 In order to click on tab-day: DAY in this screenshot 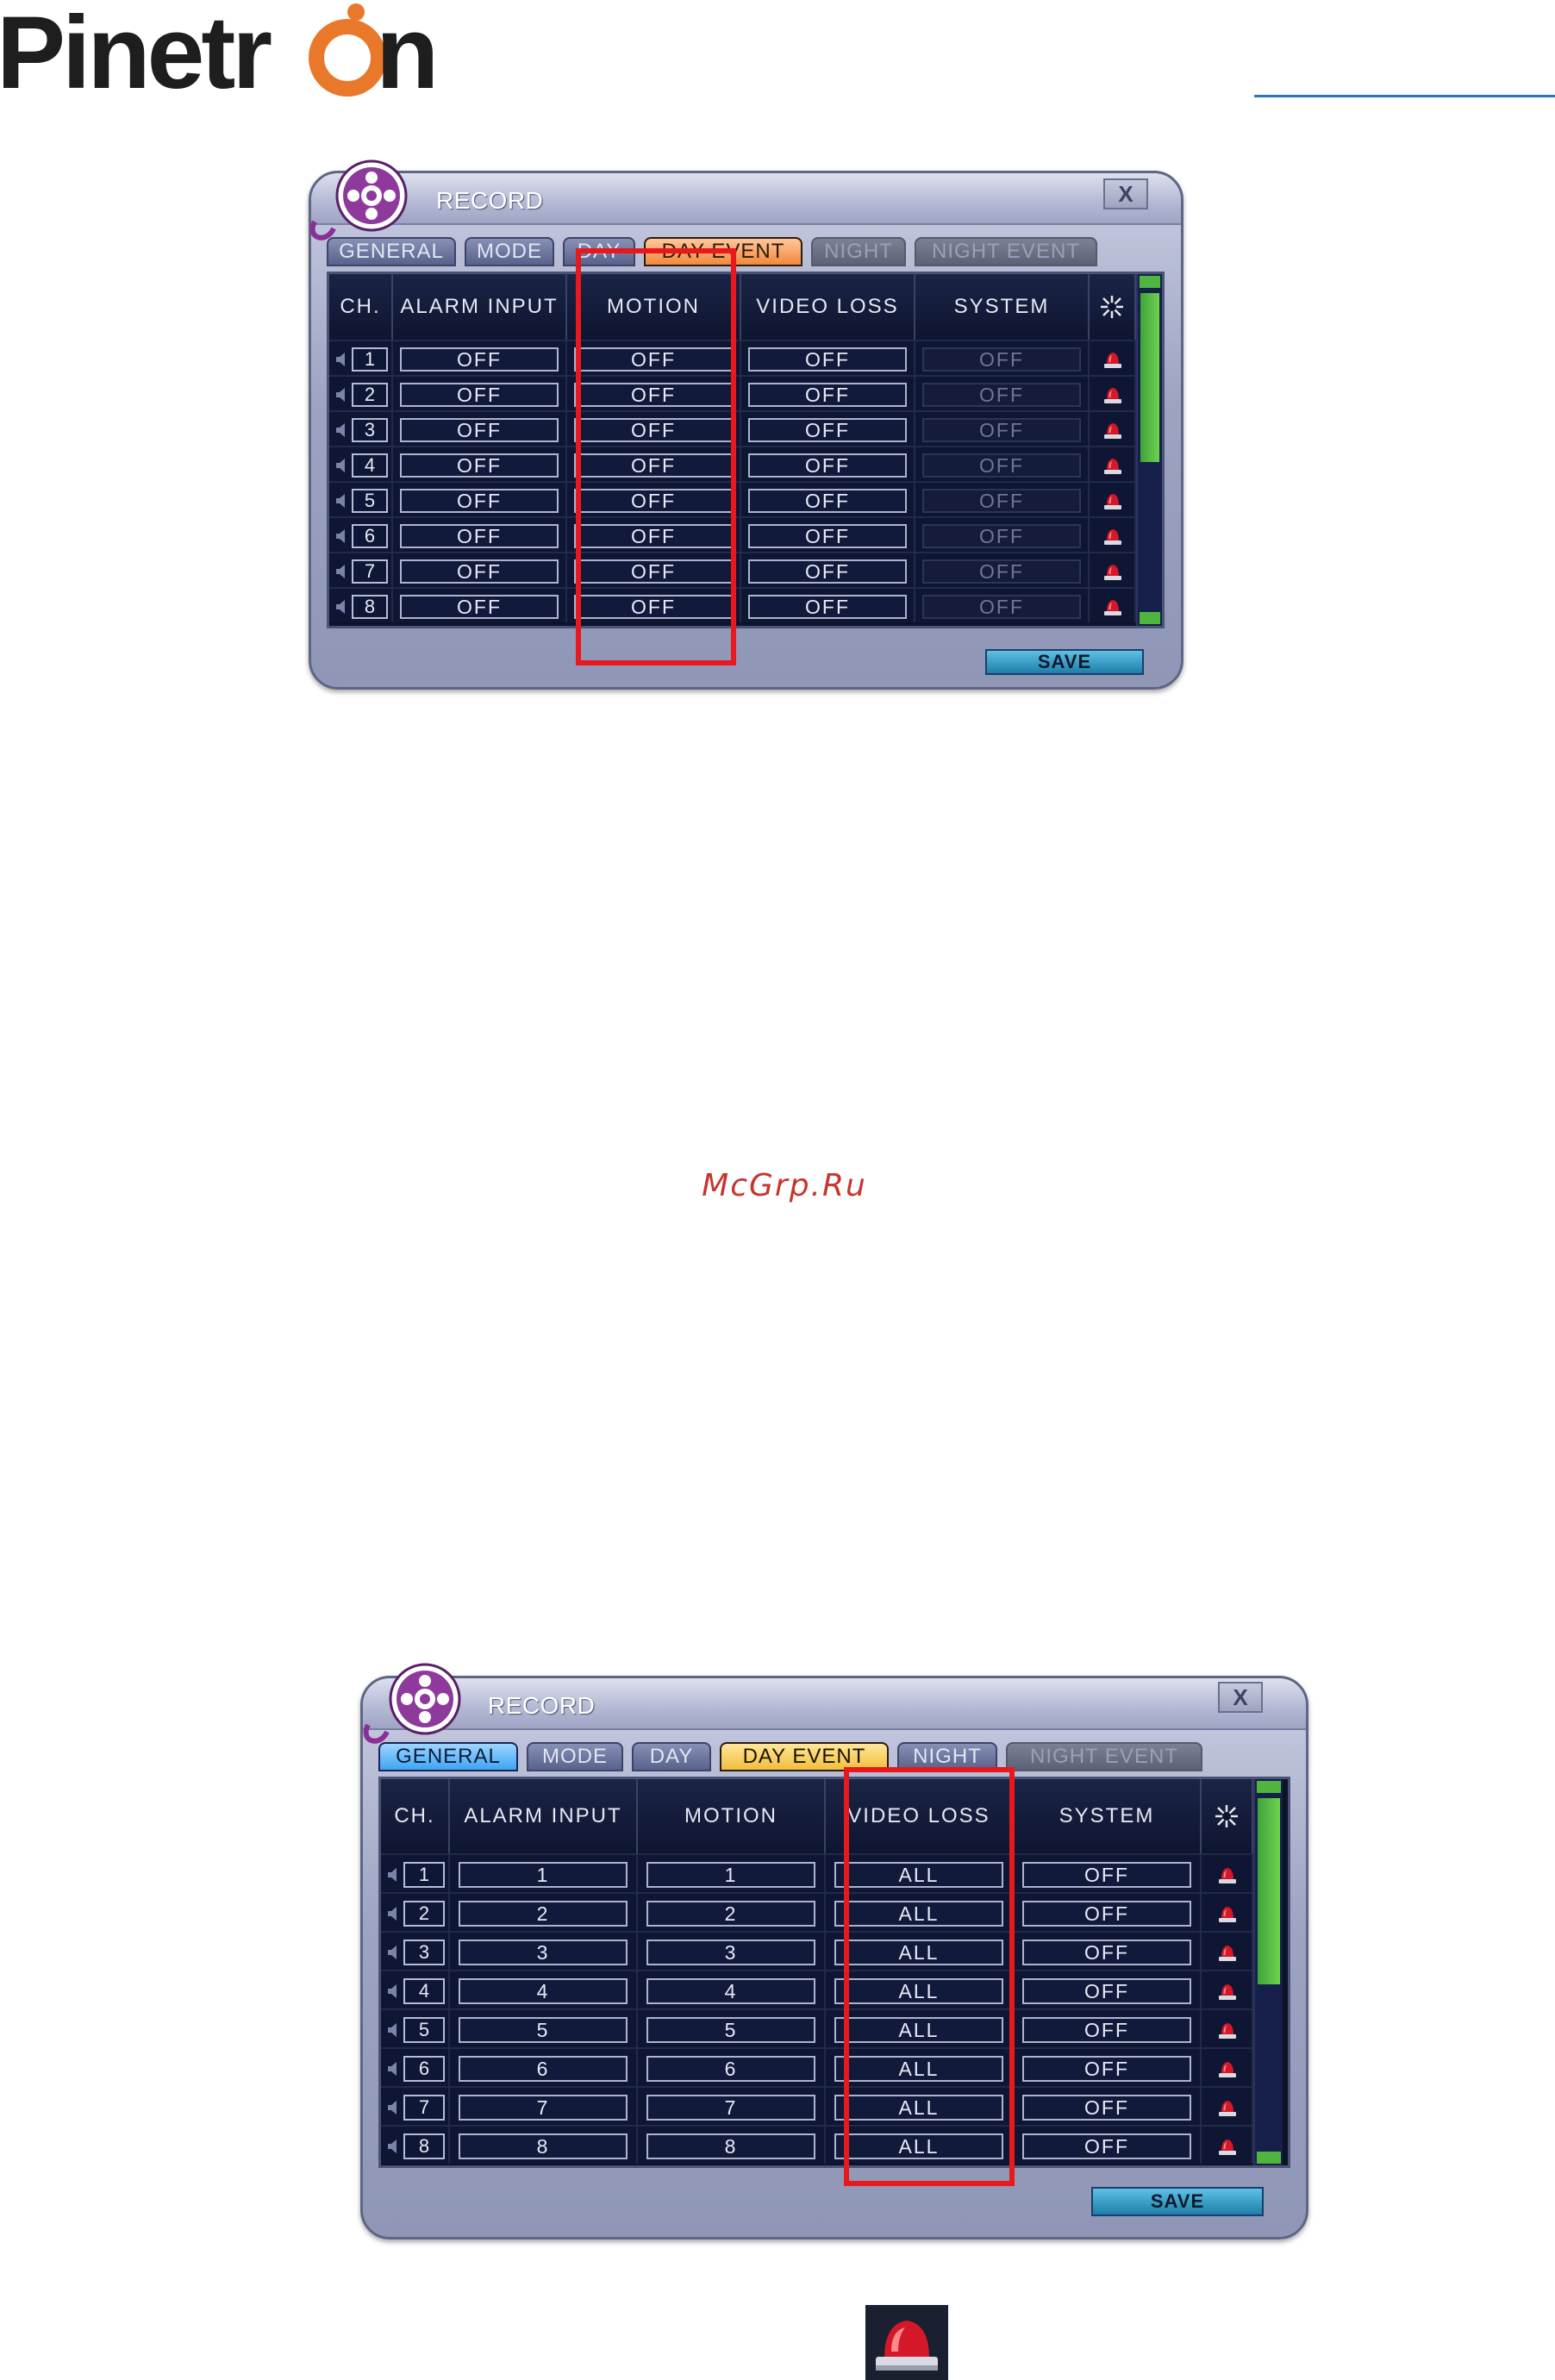, I will do `click(671, 1757)`.